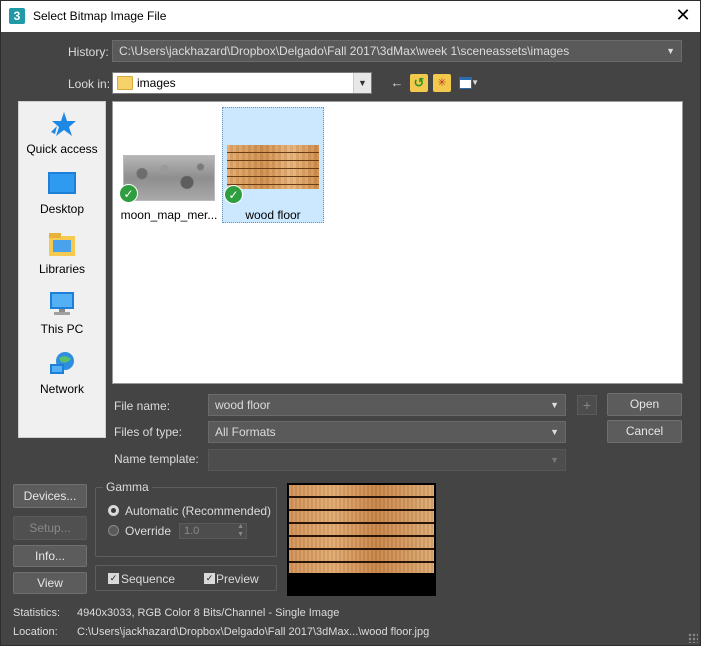 This screenshot has width=701, height=646. What do you see at coordinates (213, 531) in the screenshot?
I see `gamma-override-spinner: 1.0 ▲ ▼` at bounding box center [213, 531].